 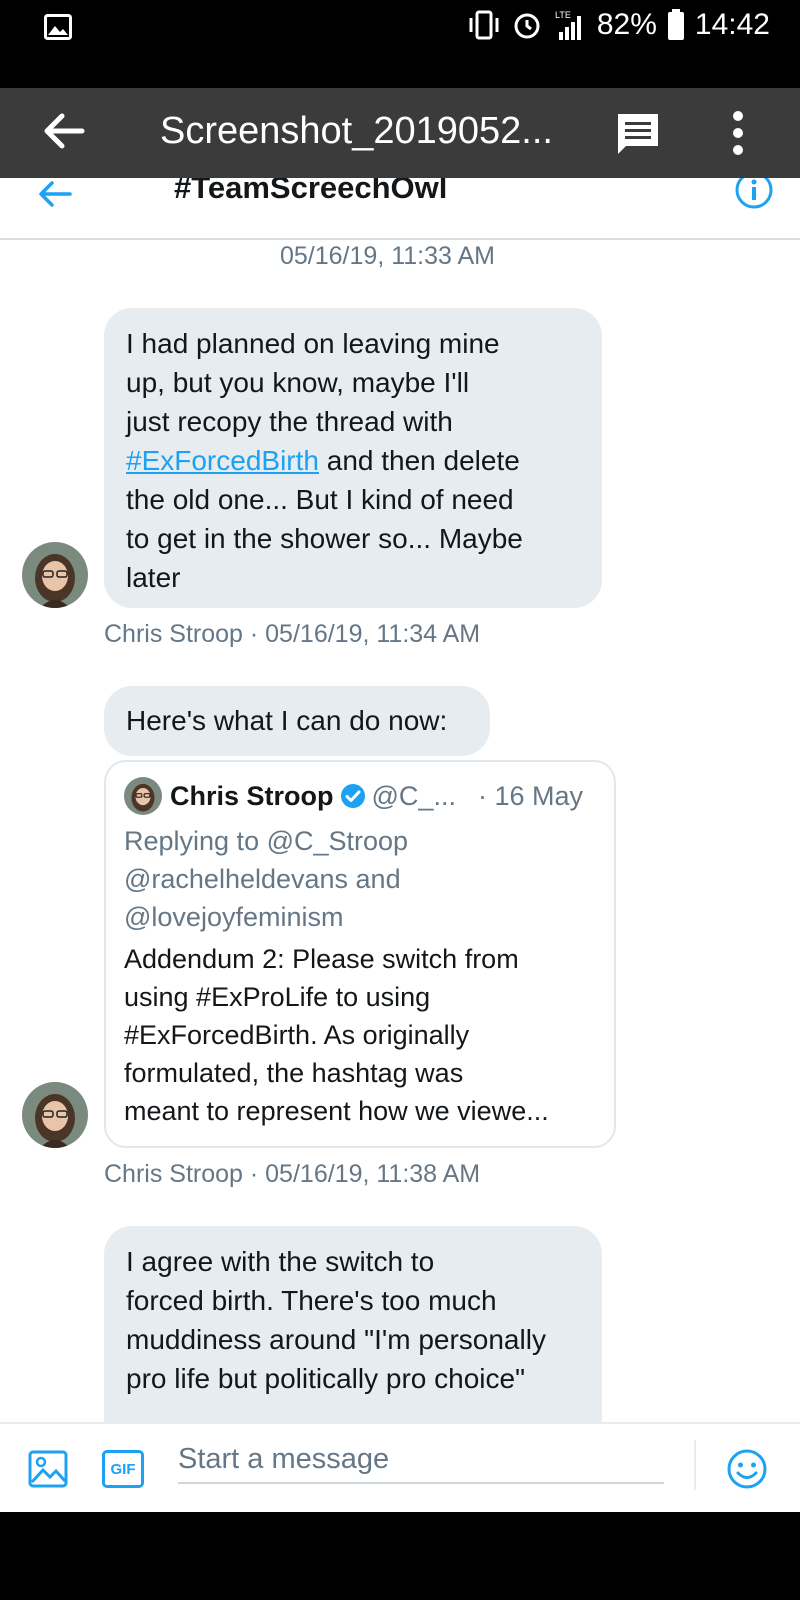 I want to click on conversation-header: #TeamScreechOwl, so click(x=400, y=209).